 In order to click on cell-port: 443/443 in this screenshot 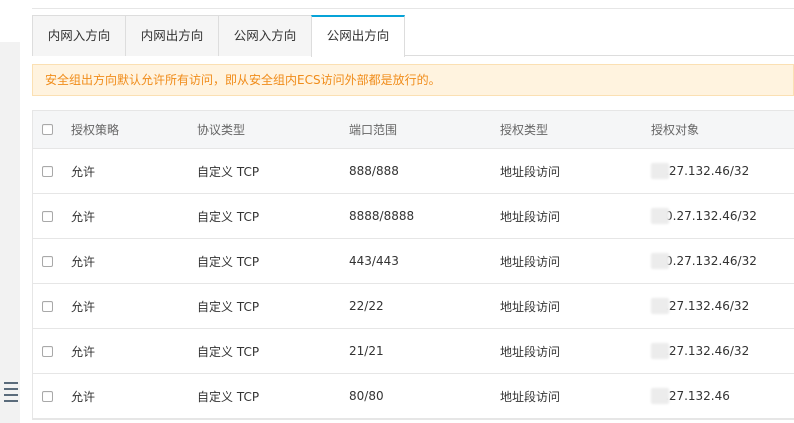, I will do `click(374, 261)`.